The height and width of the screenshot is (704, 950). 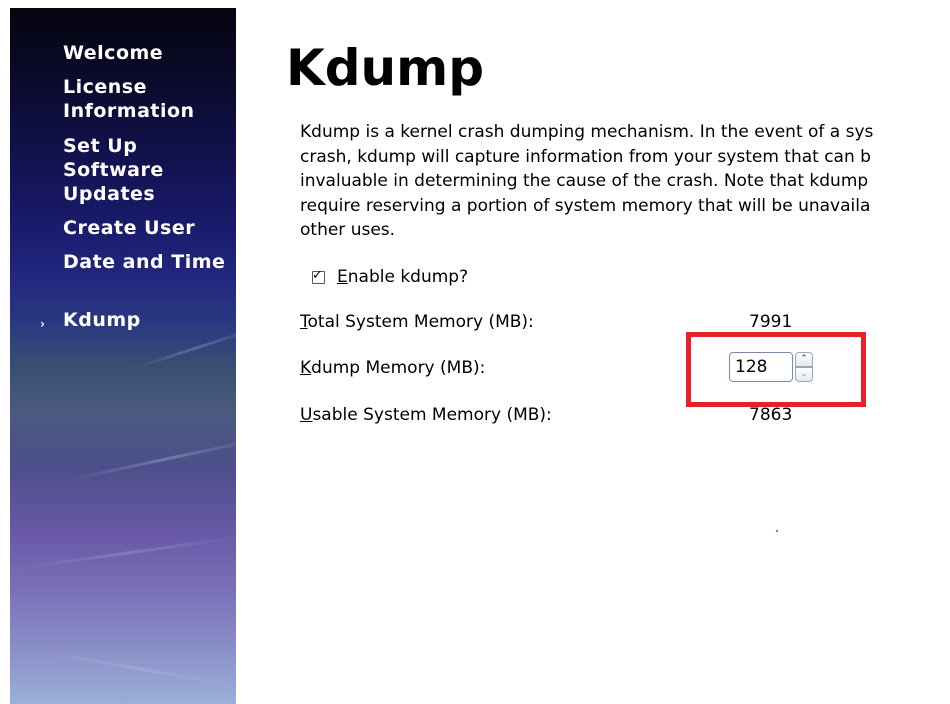 I want to click on sidebar-item-license-information: License Information, so click(x=148, y=99).